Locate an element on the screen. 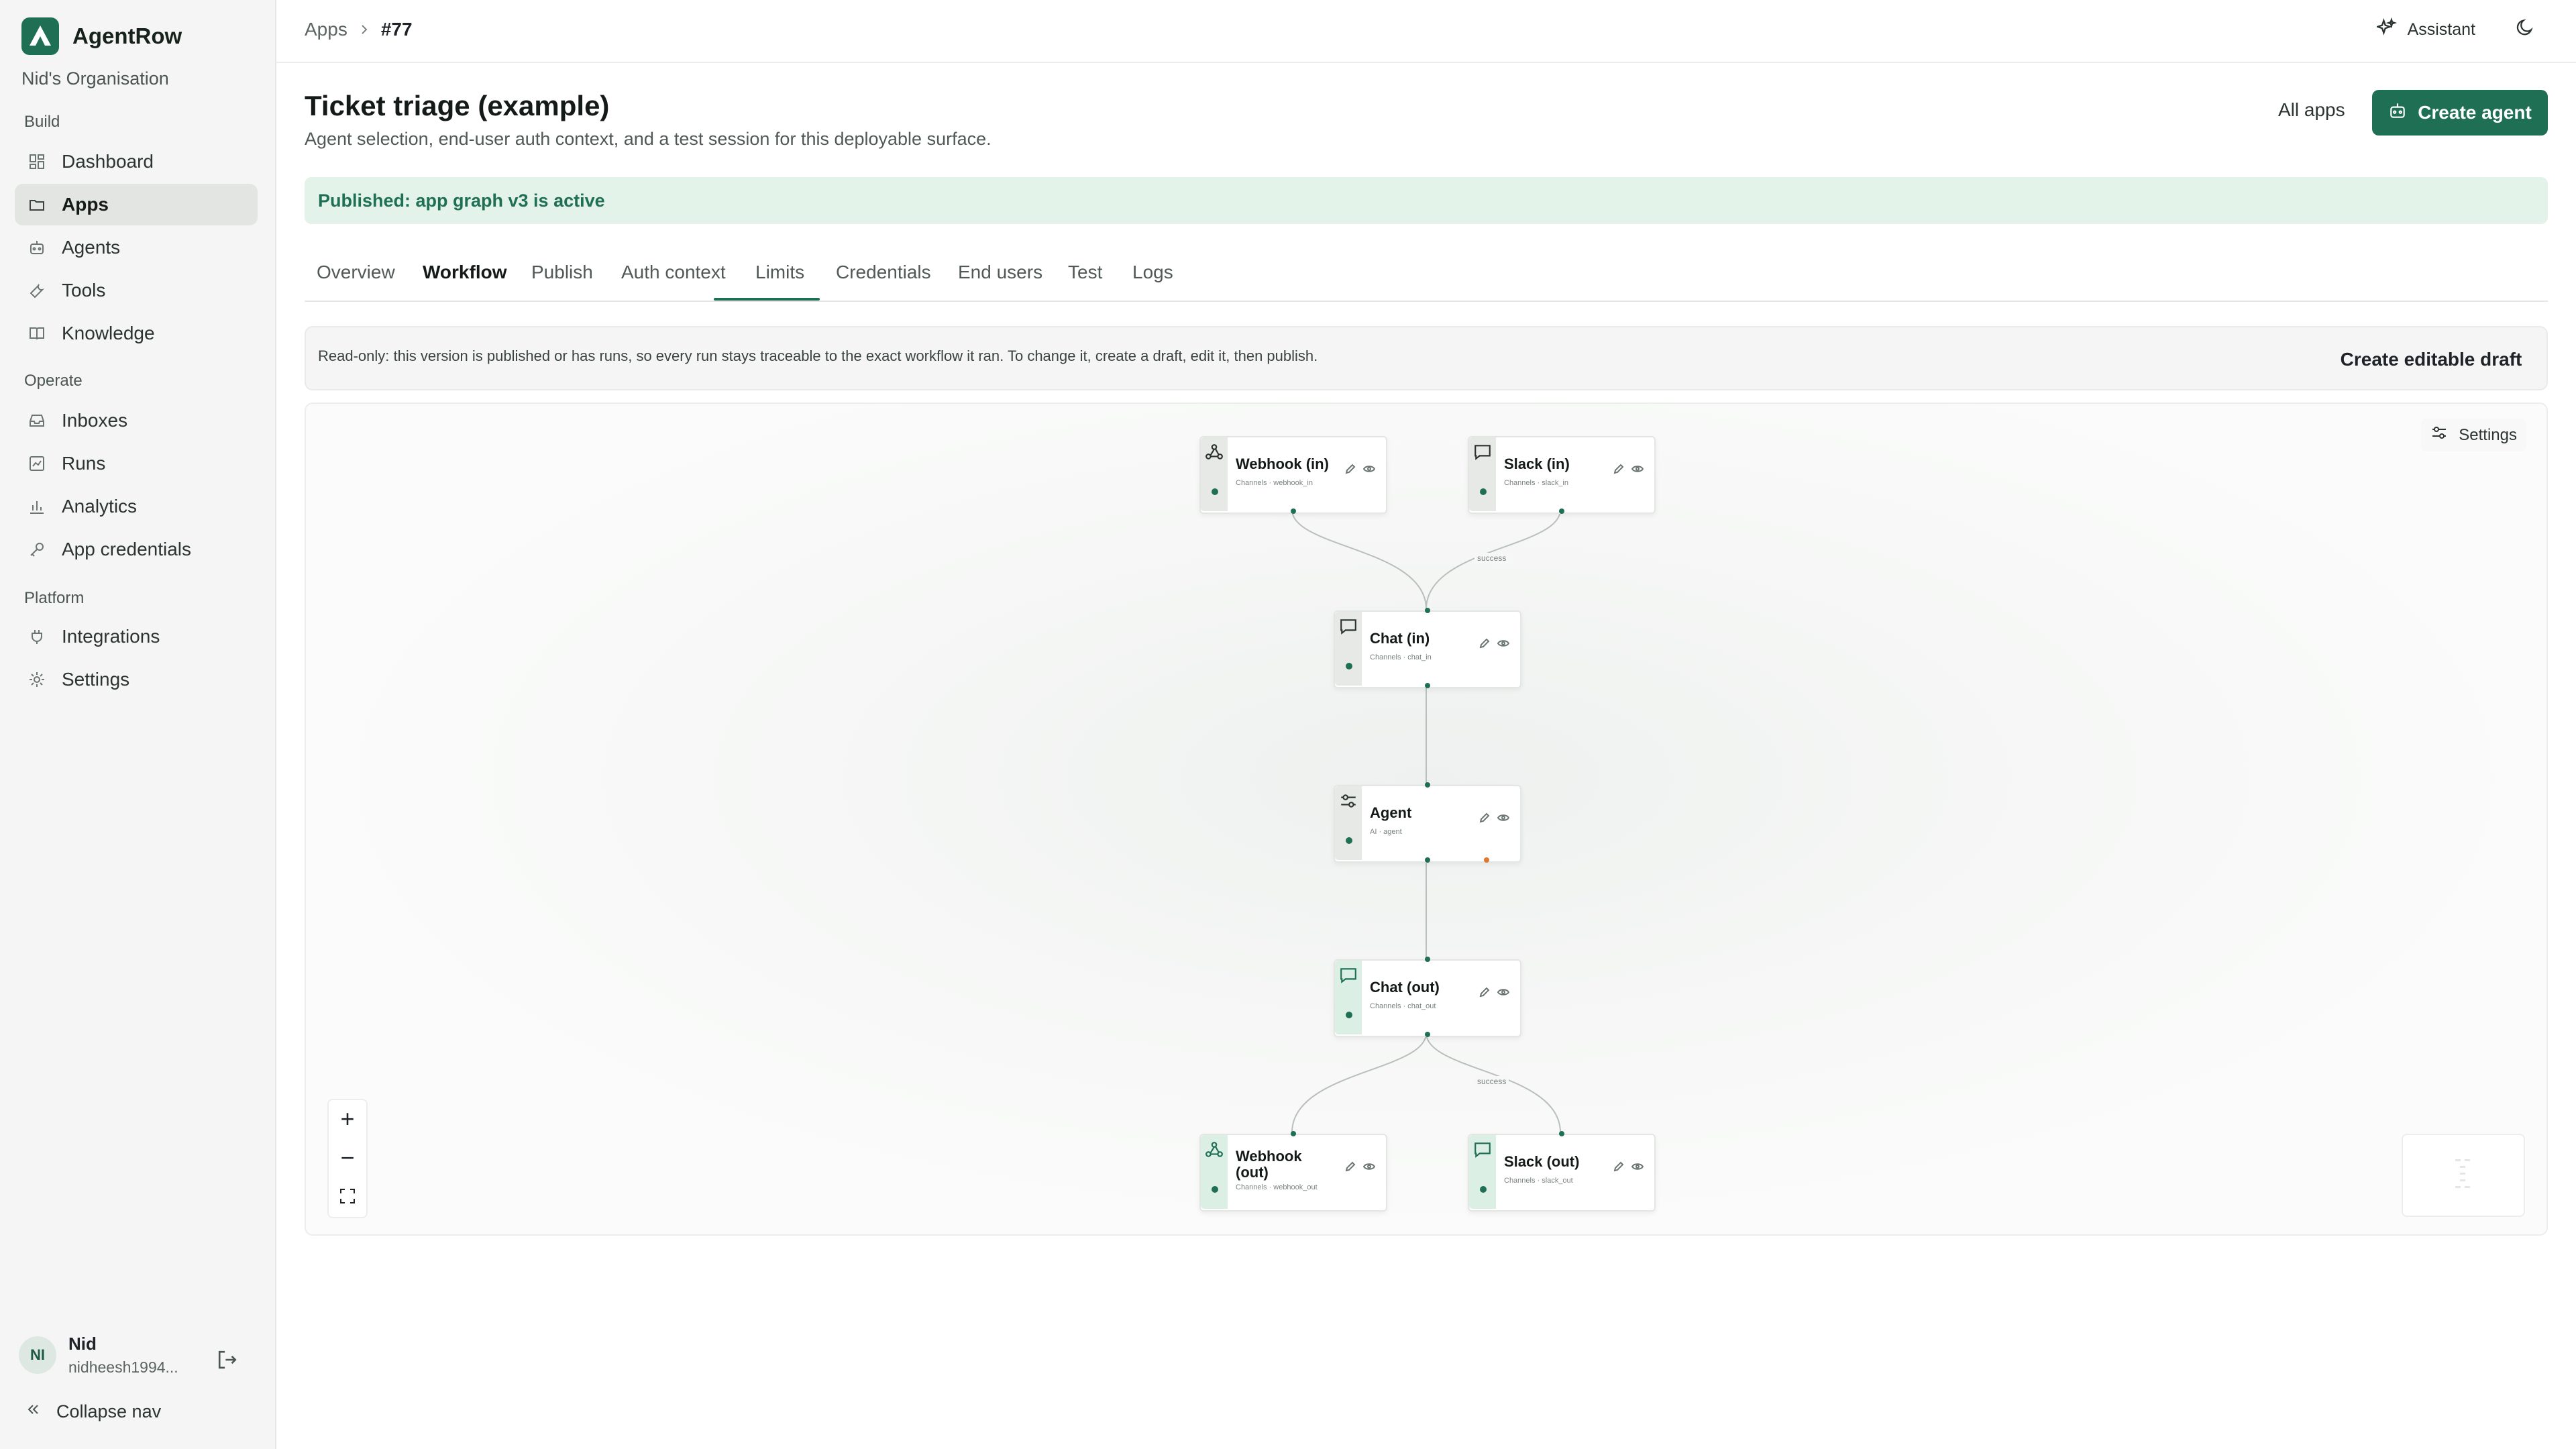  tab-workflow: Workflow is located at coordinates (464, 272).